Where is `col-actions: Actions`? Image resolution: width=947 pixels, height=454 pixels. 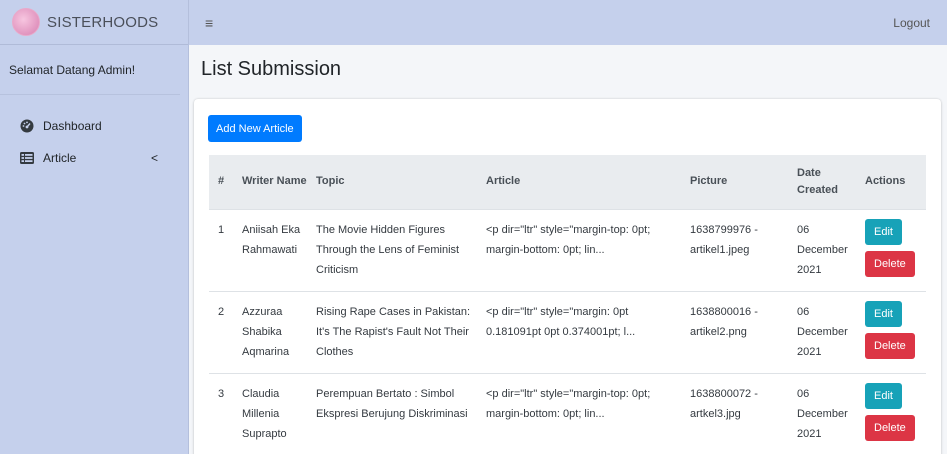
col-actions: Actions is located at coordinates (885, 181).